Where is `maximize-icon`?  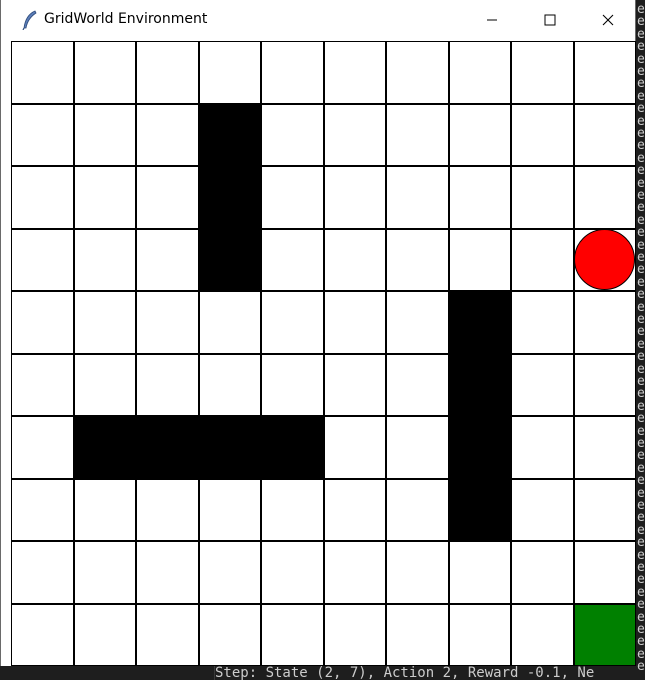 maximize-icon is located at coordinates (550, 20).